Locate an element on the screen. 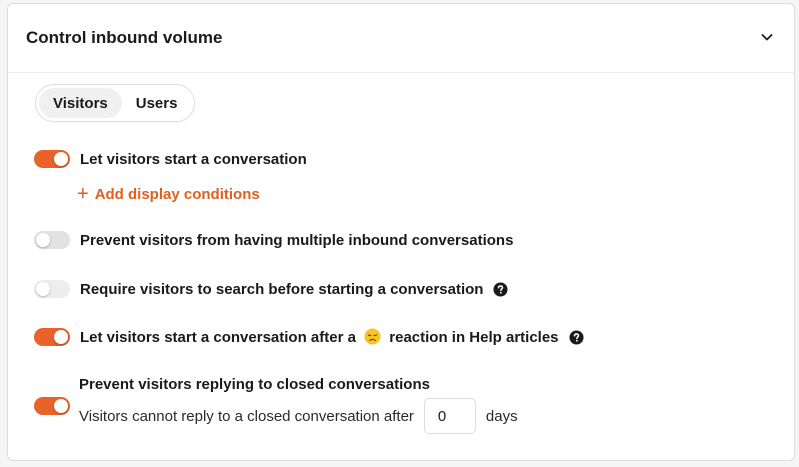 The height and width of the screenshot is (467, 799). toggle-multiple-conversations is located at coordinates (52, 240).